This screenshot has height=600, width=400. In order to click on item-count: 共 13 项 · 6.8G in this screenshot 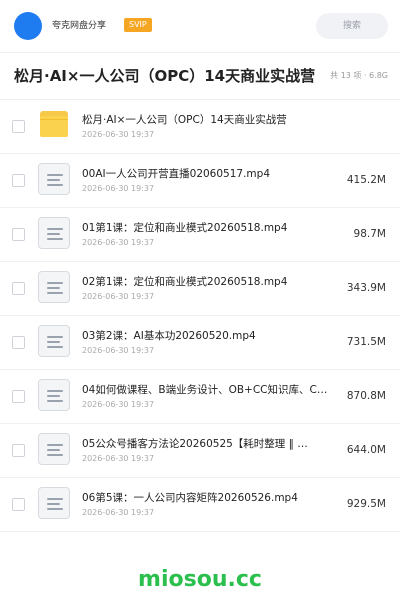, I will do `click(359, 75)`.